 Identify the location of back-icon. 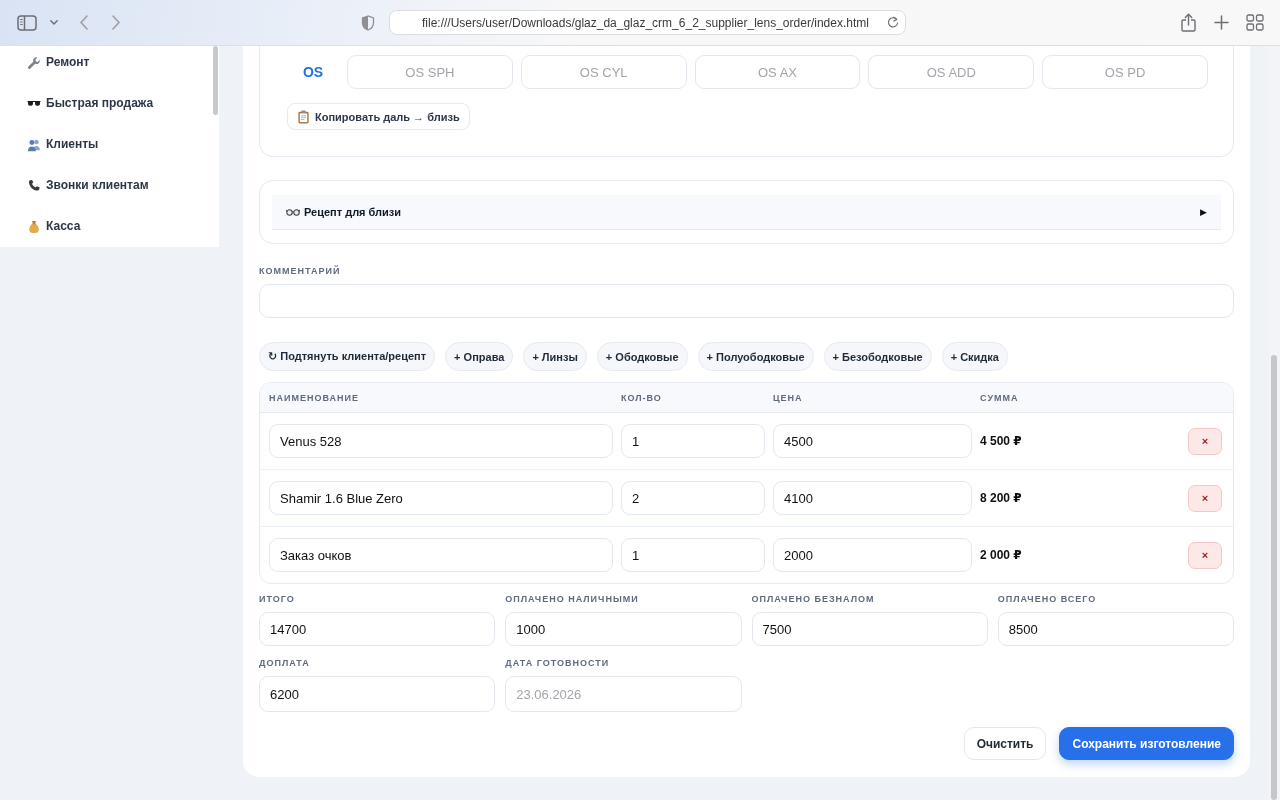
(84, 22).